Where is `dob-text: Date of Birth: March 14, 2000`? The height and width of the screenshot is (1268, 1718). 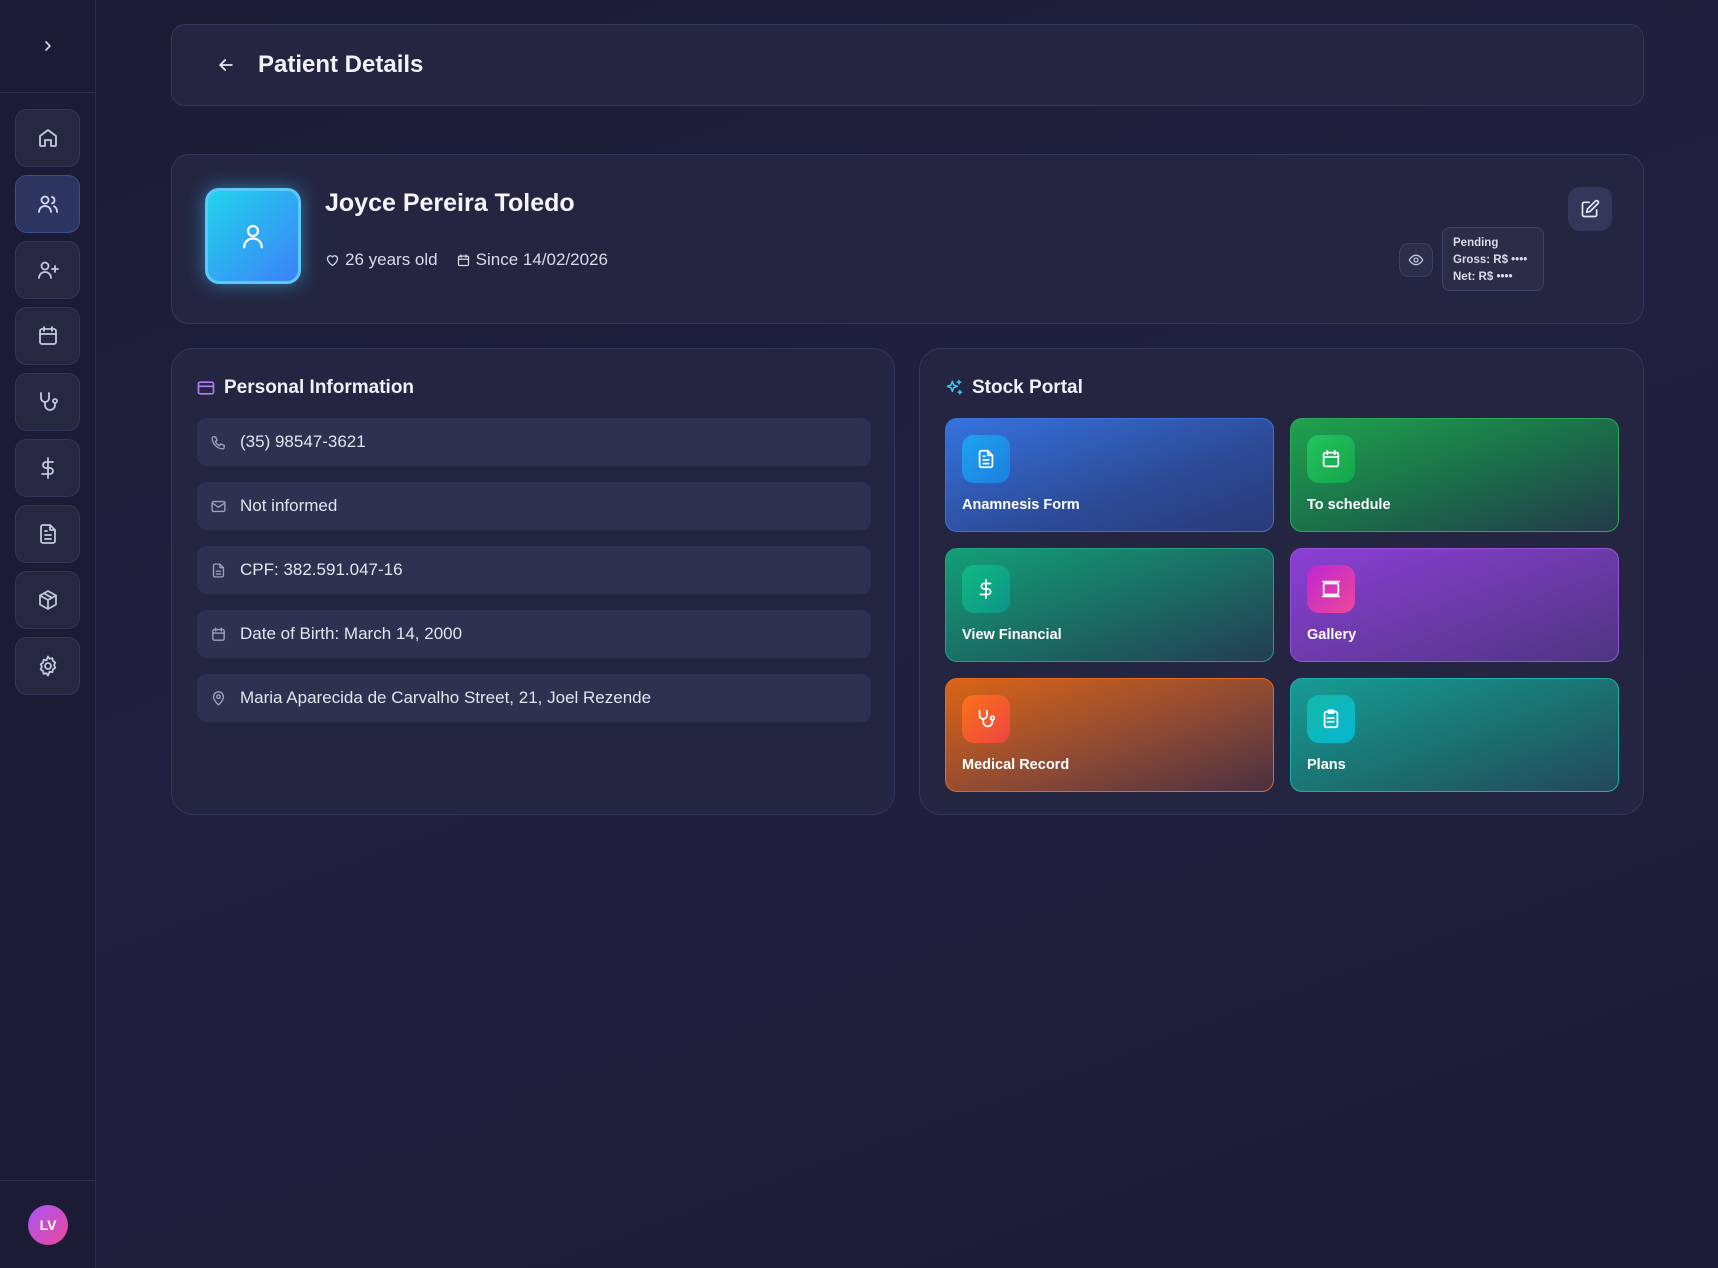
dob-text: Date of Birth: March 14, 2000 is located at coordinates (351, 633).